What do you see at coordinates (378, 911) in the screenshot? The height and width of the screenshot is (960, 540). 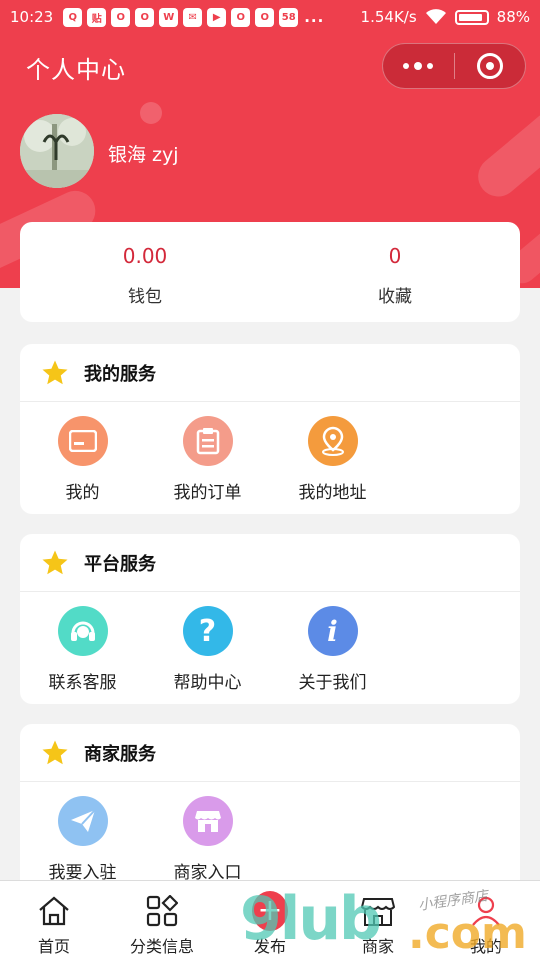 I see `shop-icon` at bounding box center [378, 911].